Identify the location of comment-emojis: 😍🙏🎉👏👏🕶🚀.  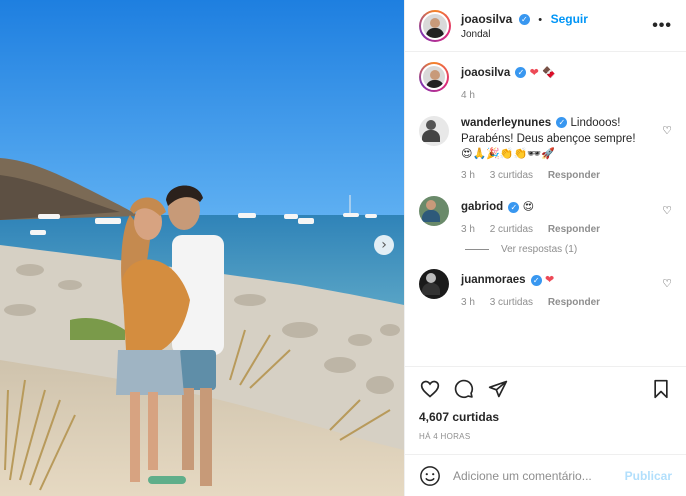
(508, 154).